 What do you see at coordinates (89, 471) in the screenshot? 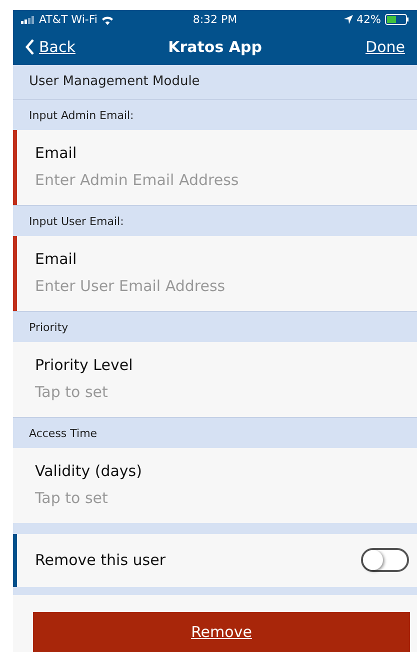
I see `field-label: Validity (days)` at bounding box center [89, 471].